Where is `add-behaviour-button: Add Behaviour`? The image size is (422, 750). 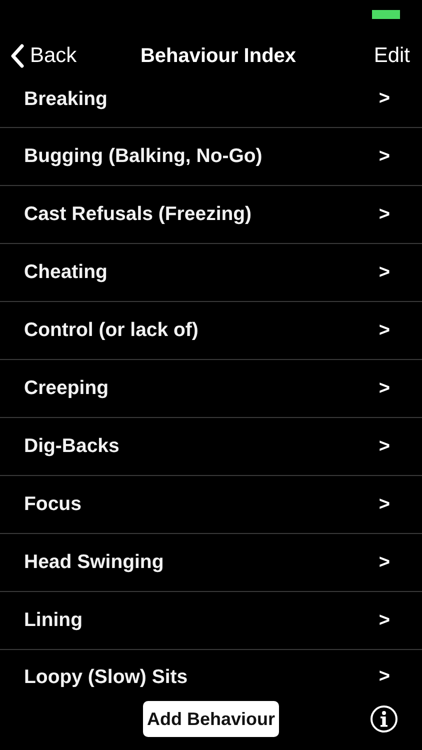 add-behaviour-button: Add Behaviour is located at coordinates (210, 719).